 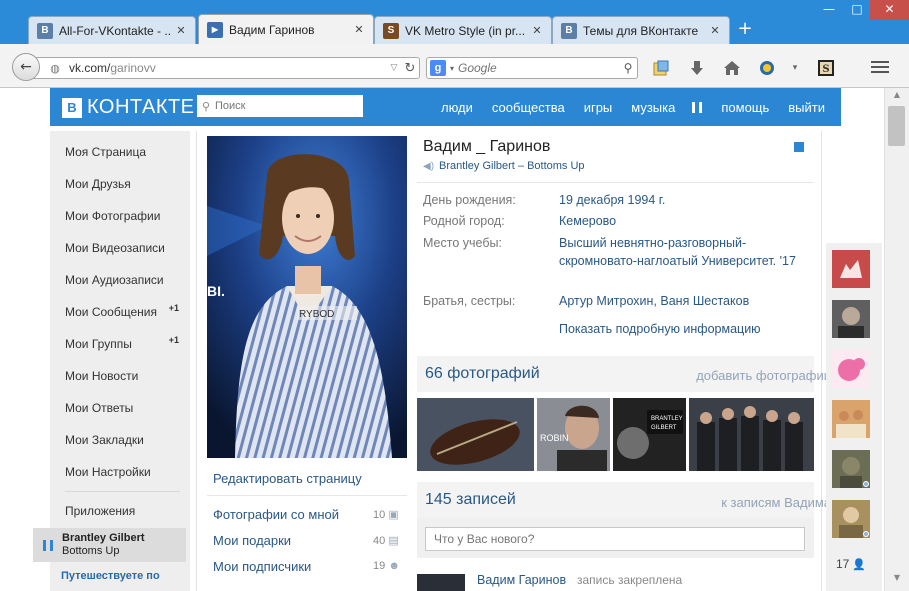 What do you see at coordinates (125, 343) in the screenshot?
I see `sidebar-item-groups: Мои Группы +1` at bounding box center [125, 343].